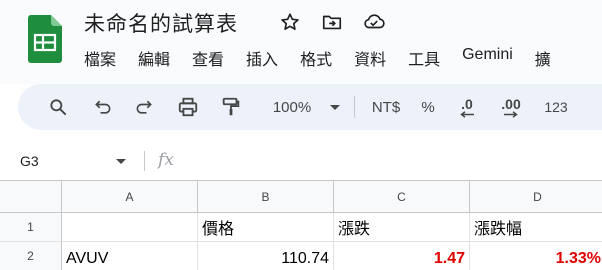  What do you see at coordinates (166, 160) in the screenshot?
I see `fx-icon: fx` at bounding box center [166, 160].